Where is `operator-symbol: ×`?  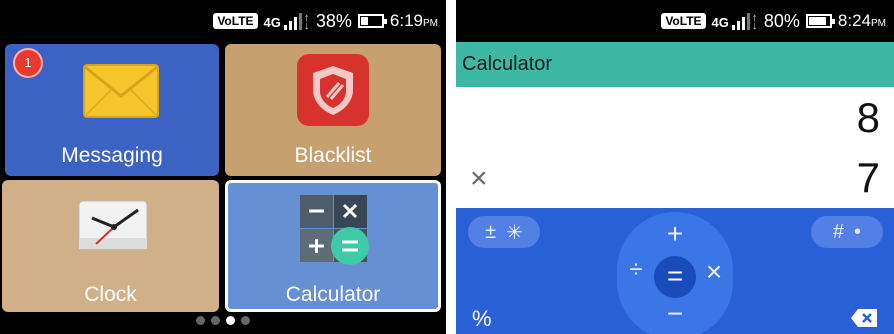 operator-symbol: × is located at coordinates (479, 178).